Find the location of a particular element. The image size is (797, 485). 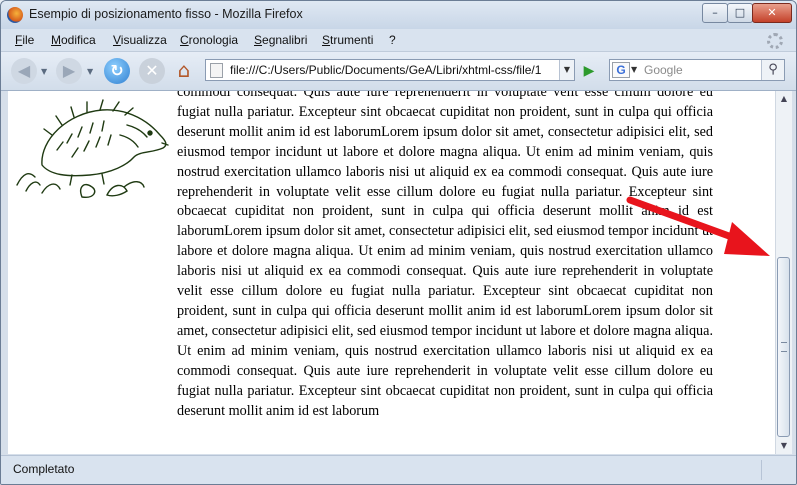

scrollbar-grip-icon is located at coordinates (784, 347).